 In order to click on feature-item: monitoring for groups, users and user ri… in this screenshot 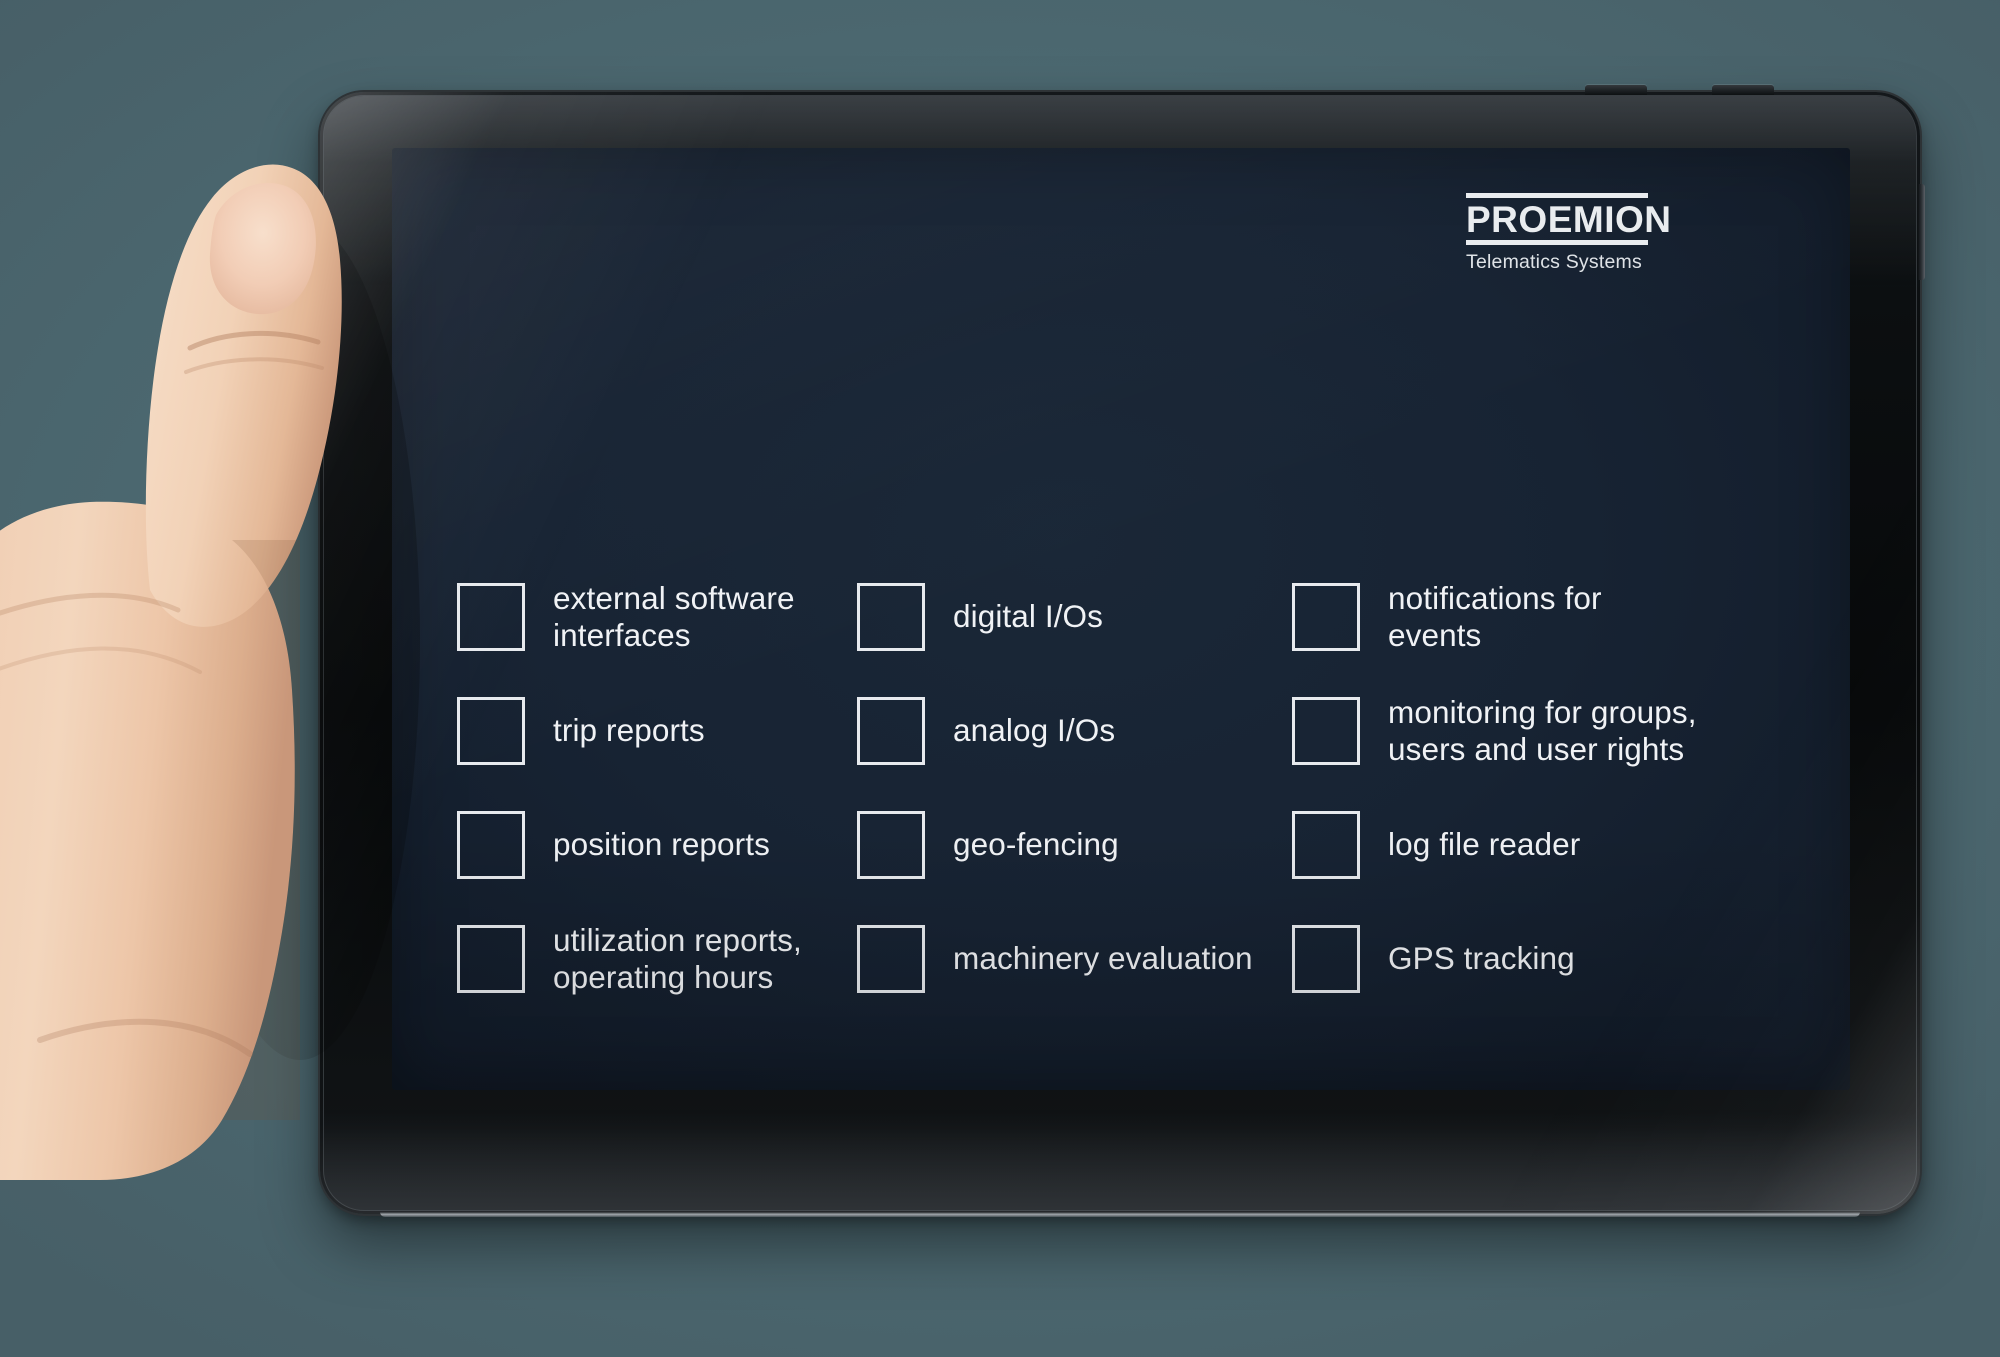, I will do `click(1529, 731)`.